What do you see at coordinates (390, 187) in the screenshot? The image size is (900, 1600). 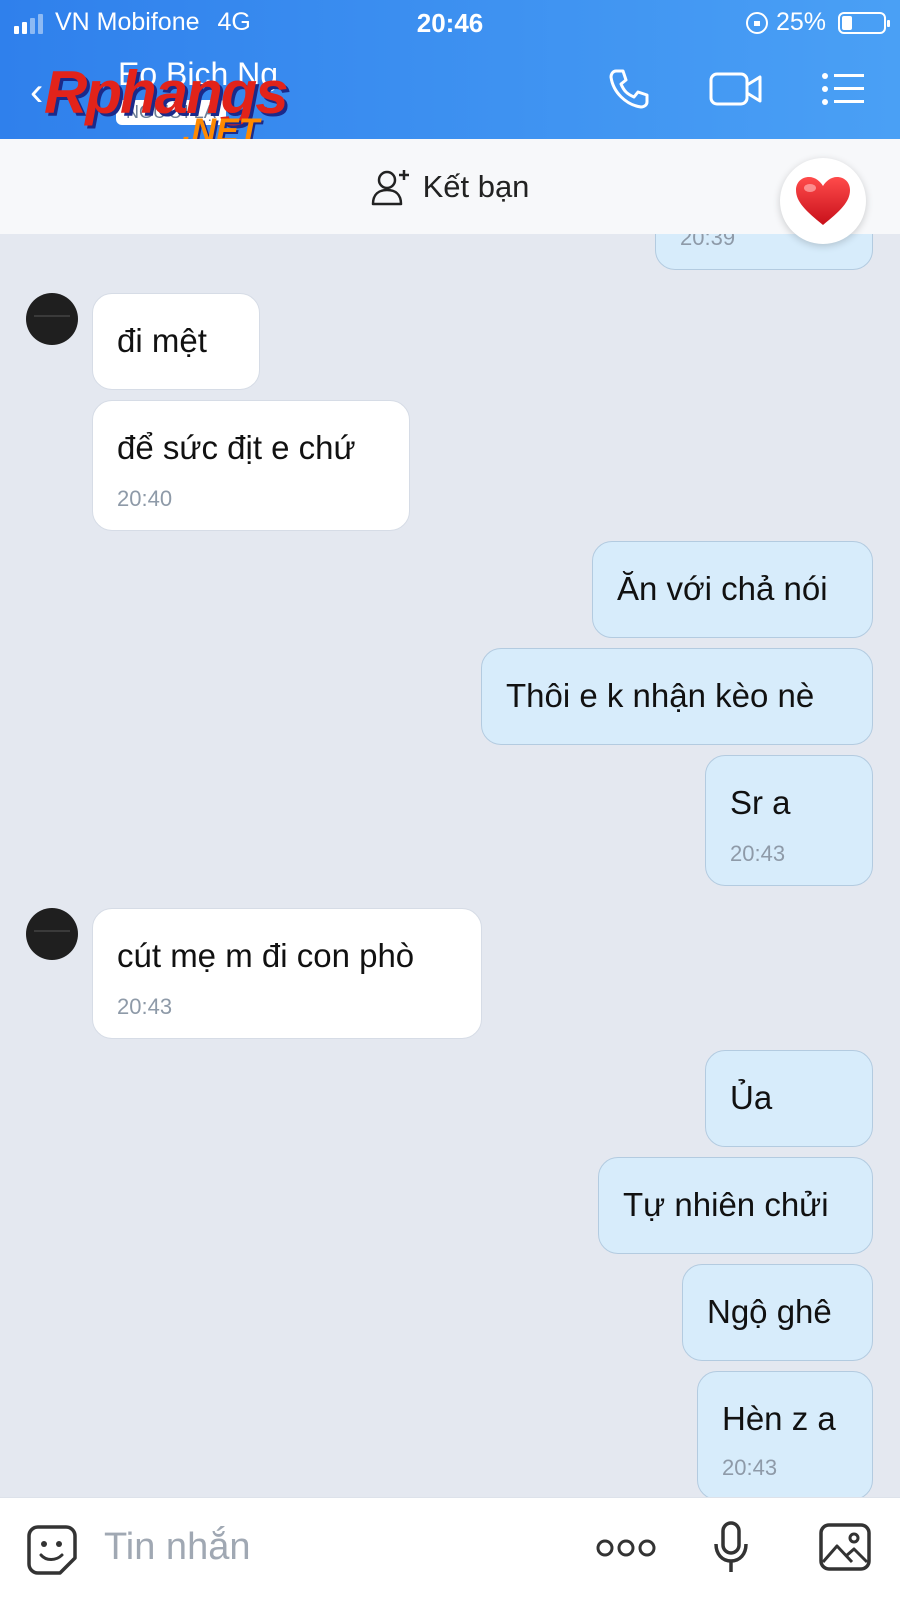 I see `add-friend-icon` at bounding box center [390, 187].